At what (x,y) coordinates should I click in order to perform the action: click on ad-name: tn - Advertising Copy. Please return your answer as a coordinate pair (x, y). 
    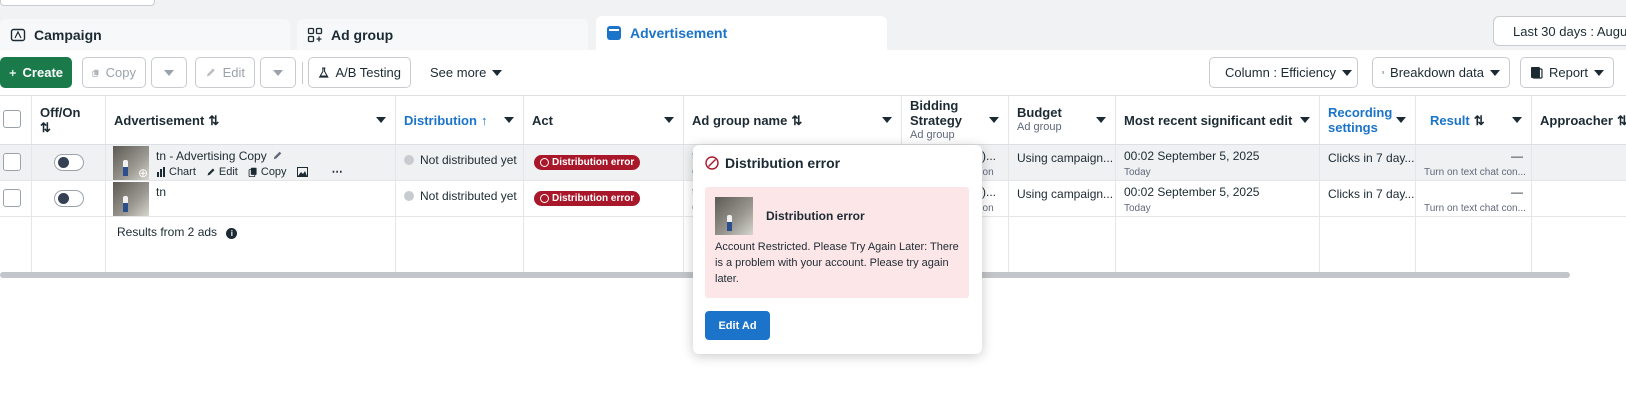
    Looking at the image, I should click on (219, 156).